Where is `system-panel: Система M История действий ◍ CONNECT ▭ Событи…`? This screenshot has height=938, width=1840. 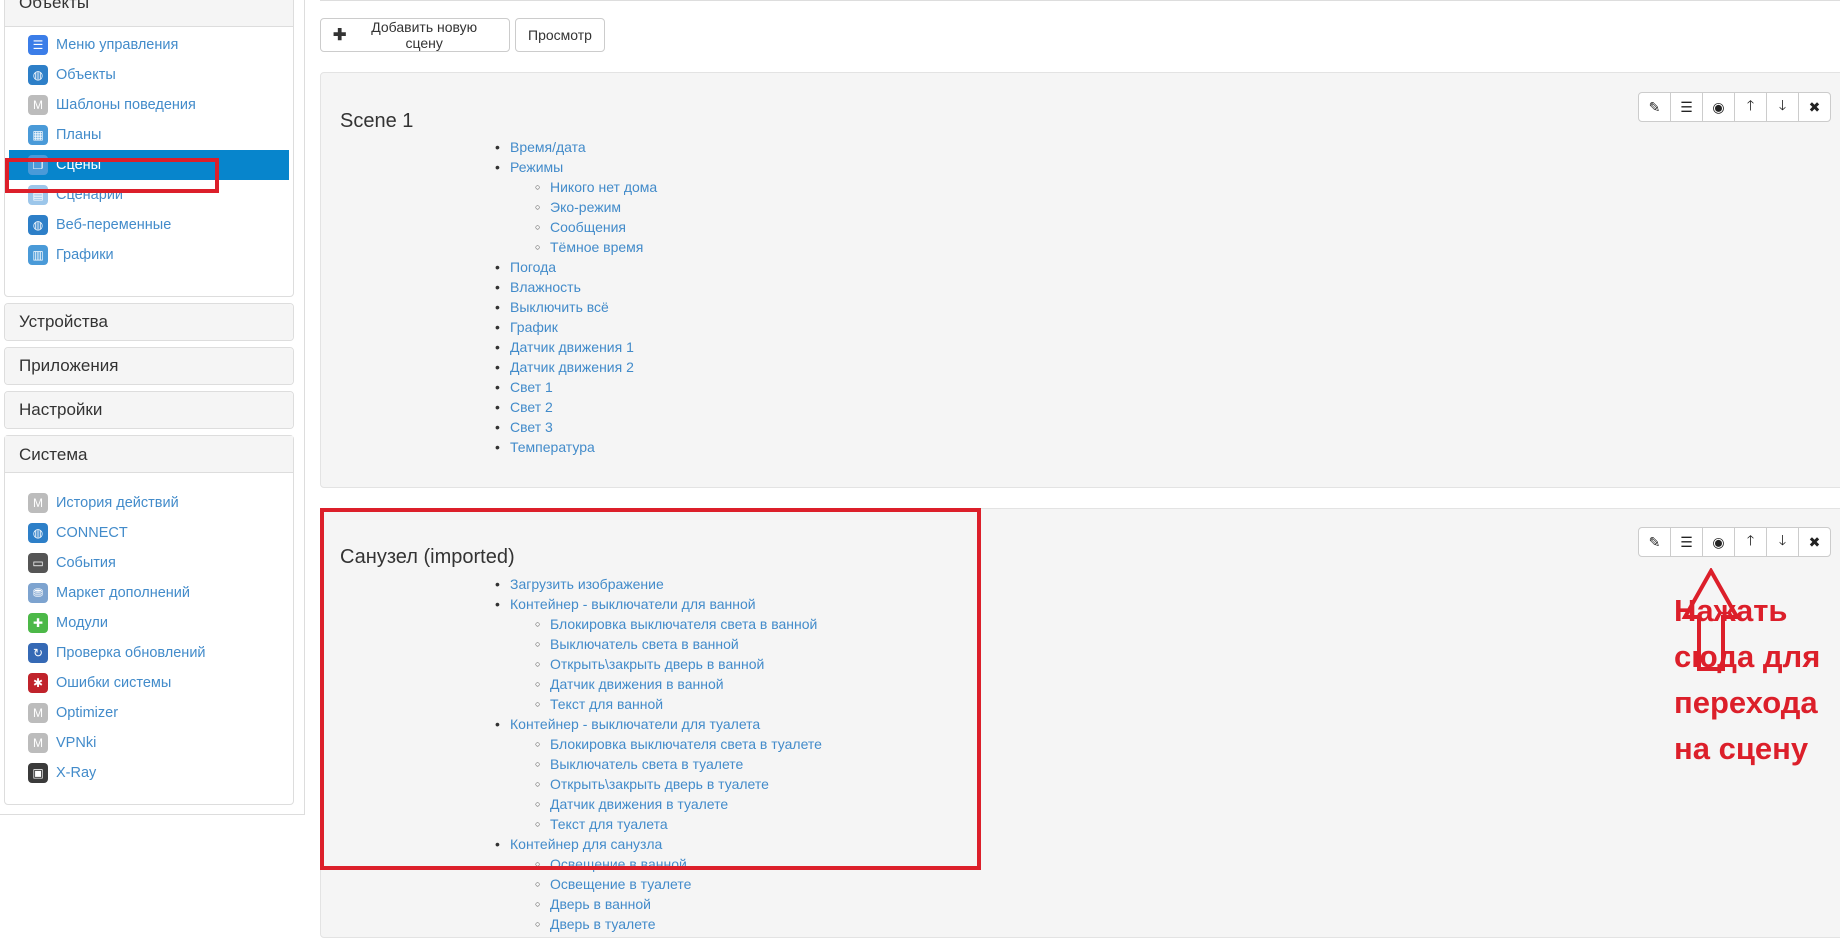
system-panel: Система M История действий ◍ CONNECT ▭ Событи… is located at coordinates (149, 620).